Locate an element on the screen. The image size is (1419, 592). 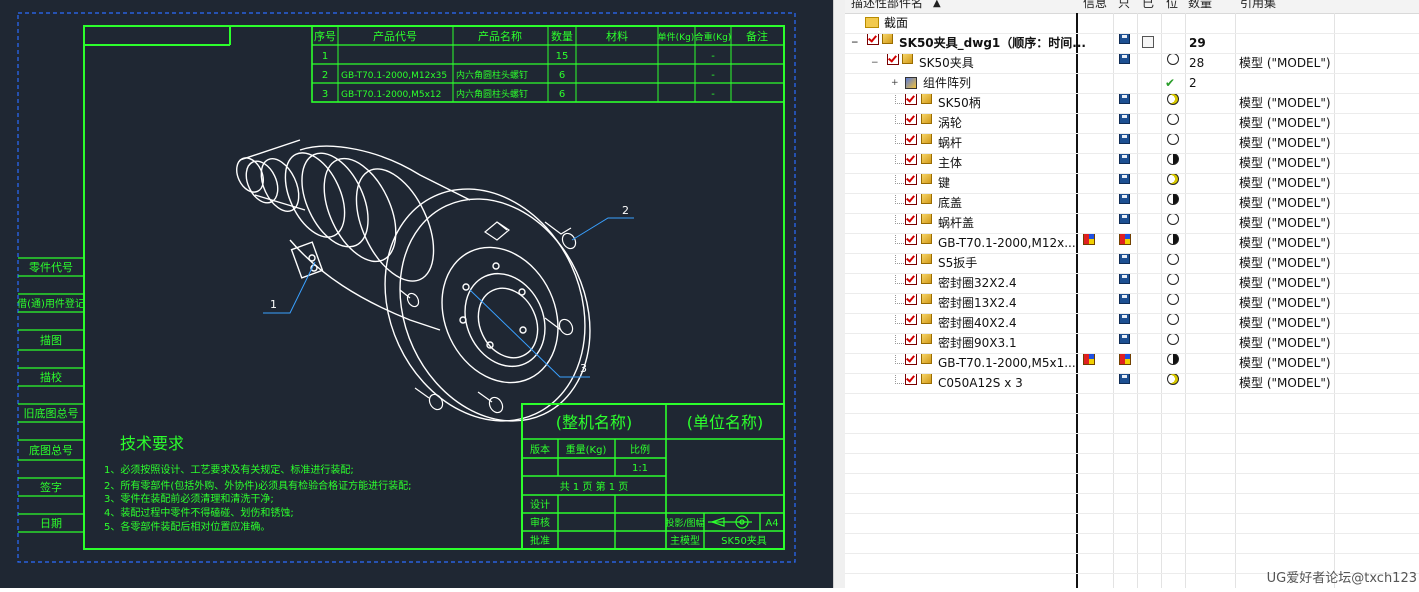
component-array-icon is located at coordinates (911, 83).